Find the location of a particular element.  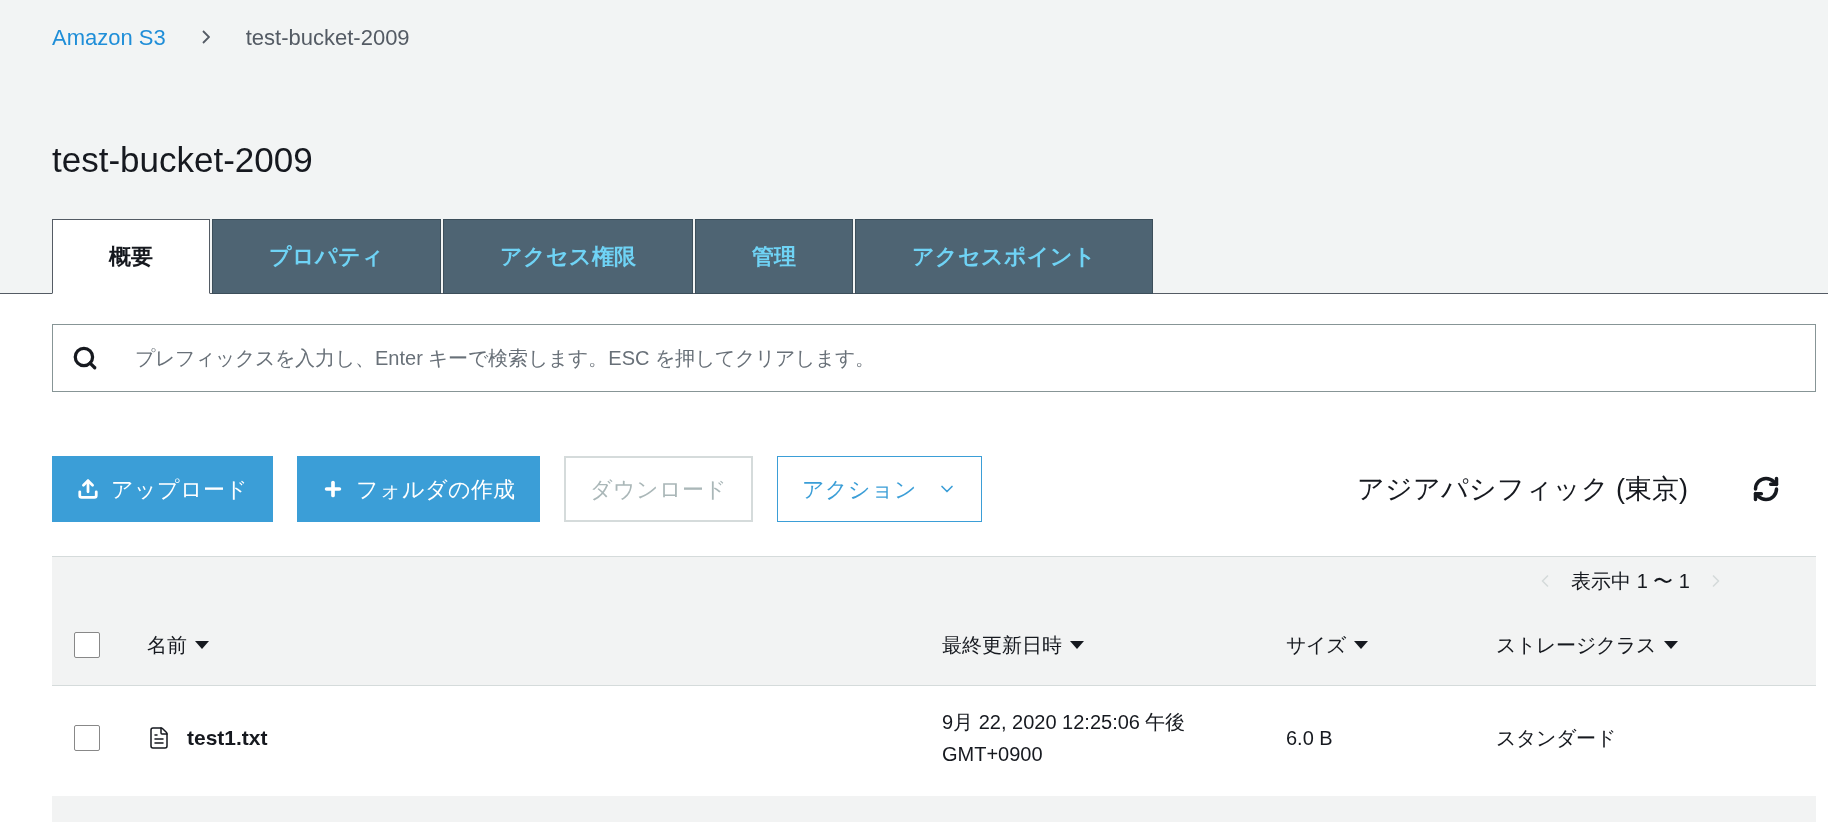

column-header: 最終更新日時 is located at coordinates (1002, 644).